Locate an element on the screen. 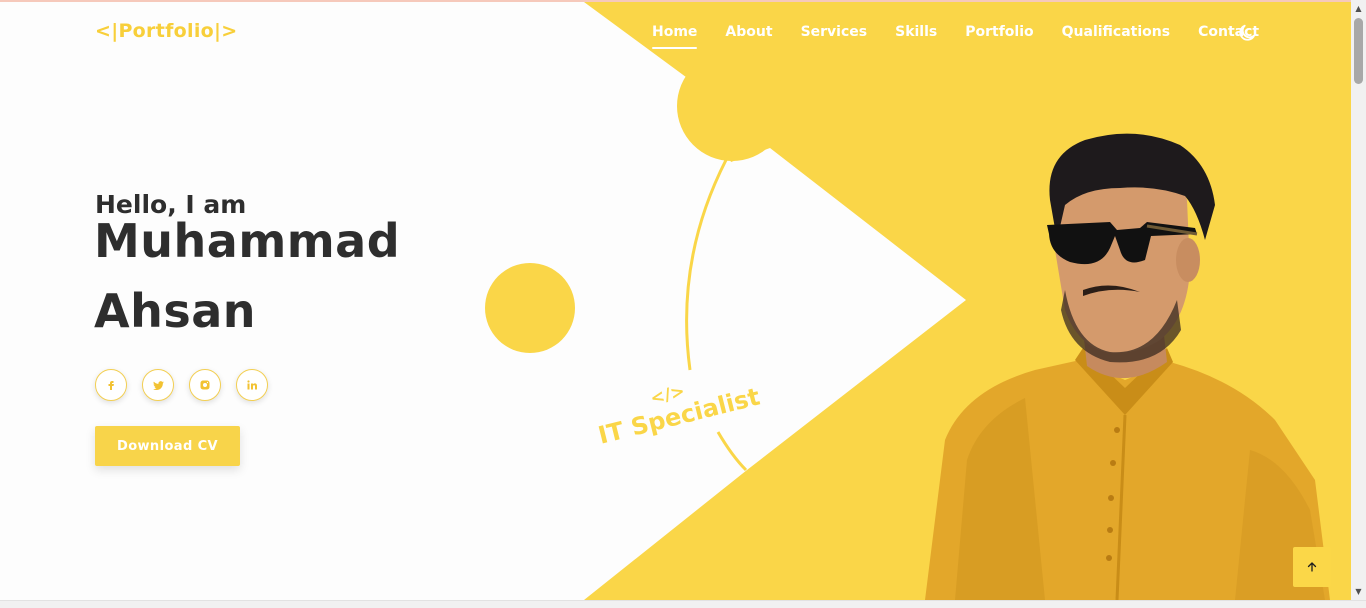  scroll-up-arrow-icon: ▲ is located at coordinates (1358, 9).